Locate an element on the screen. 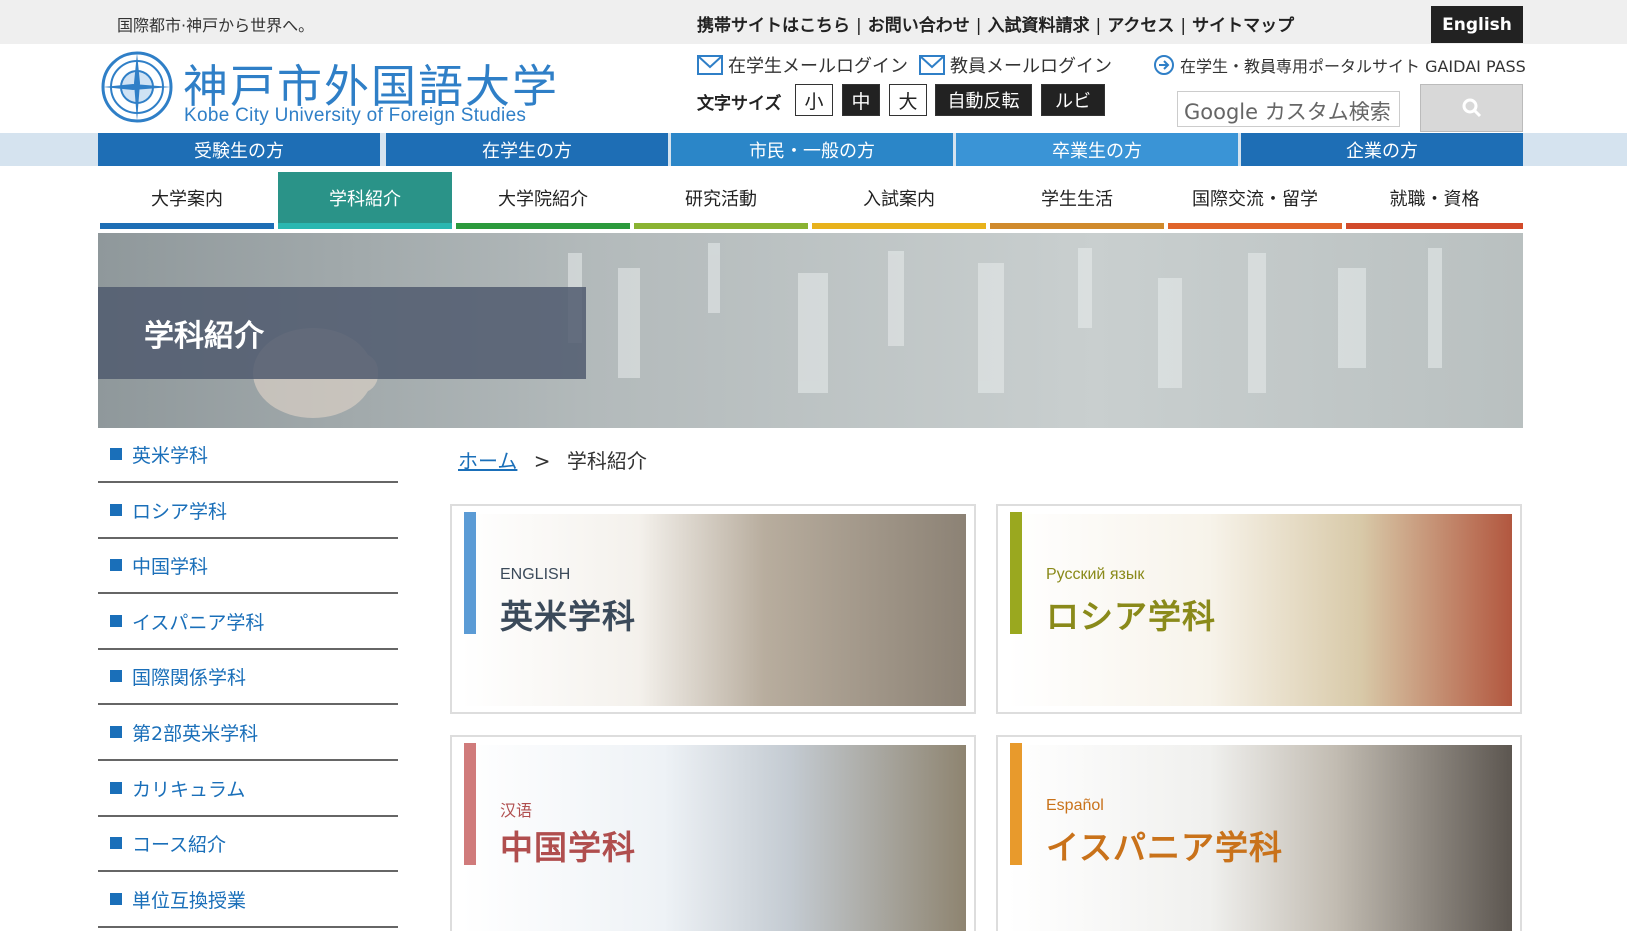 The width and height of the screenshot is (1627, 931). department-language: Español is located at coordinates (1075, 805).